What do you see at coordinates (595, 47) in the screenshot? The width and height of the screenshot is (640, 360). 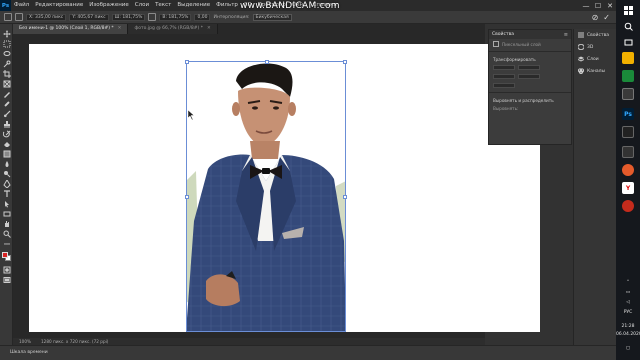 I see `dock-item-3d: 3D` at bounding box center [595, 47].